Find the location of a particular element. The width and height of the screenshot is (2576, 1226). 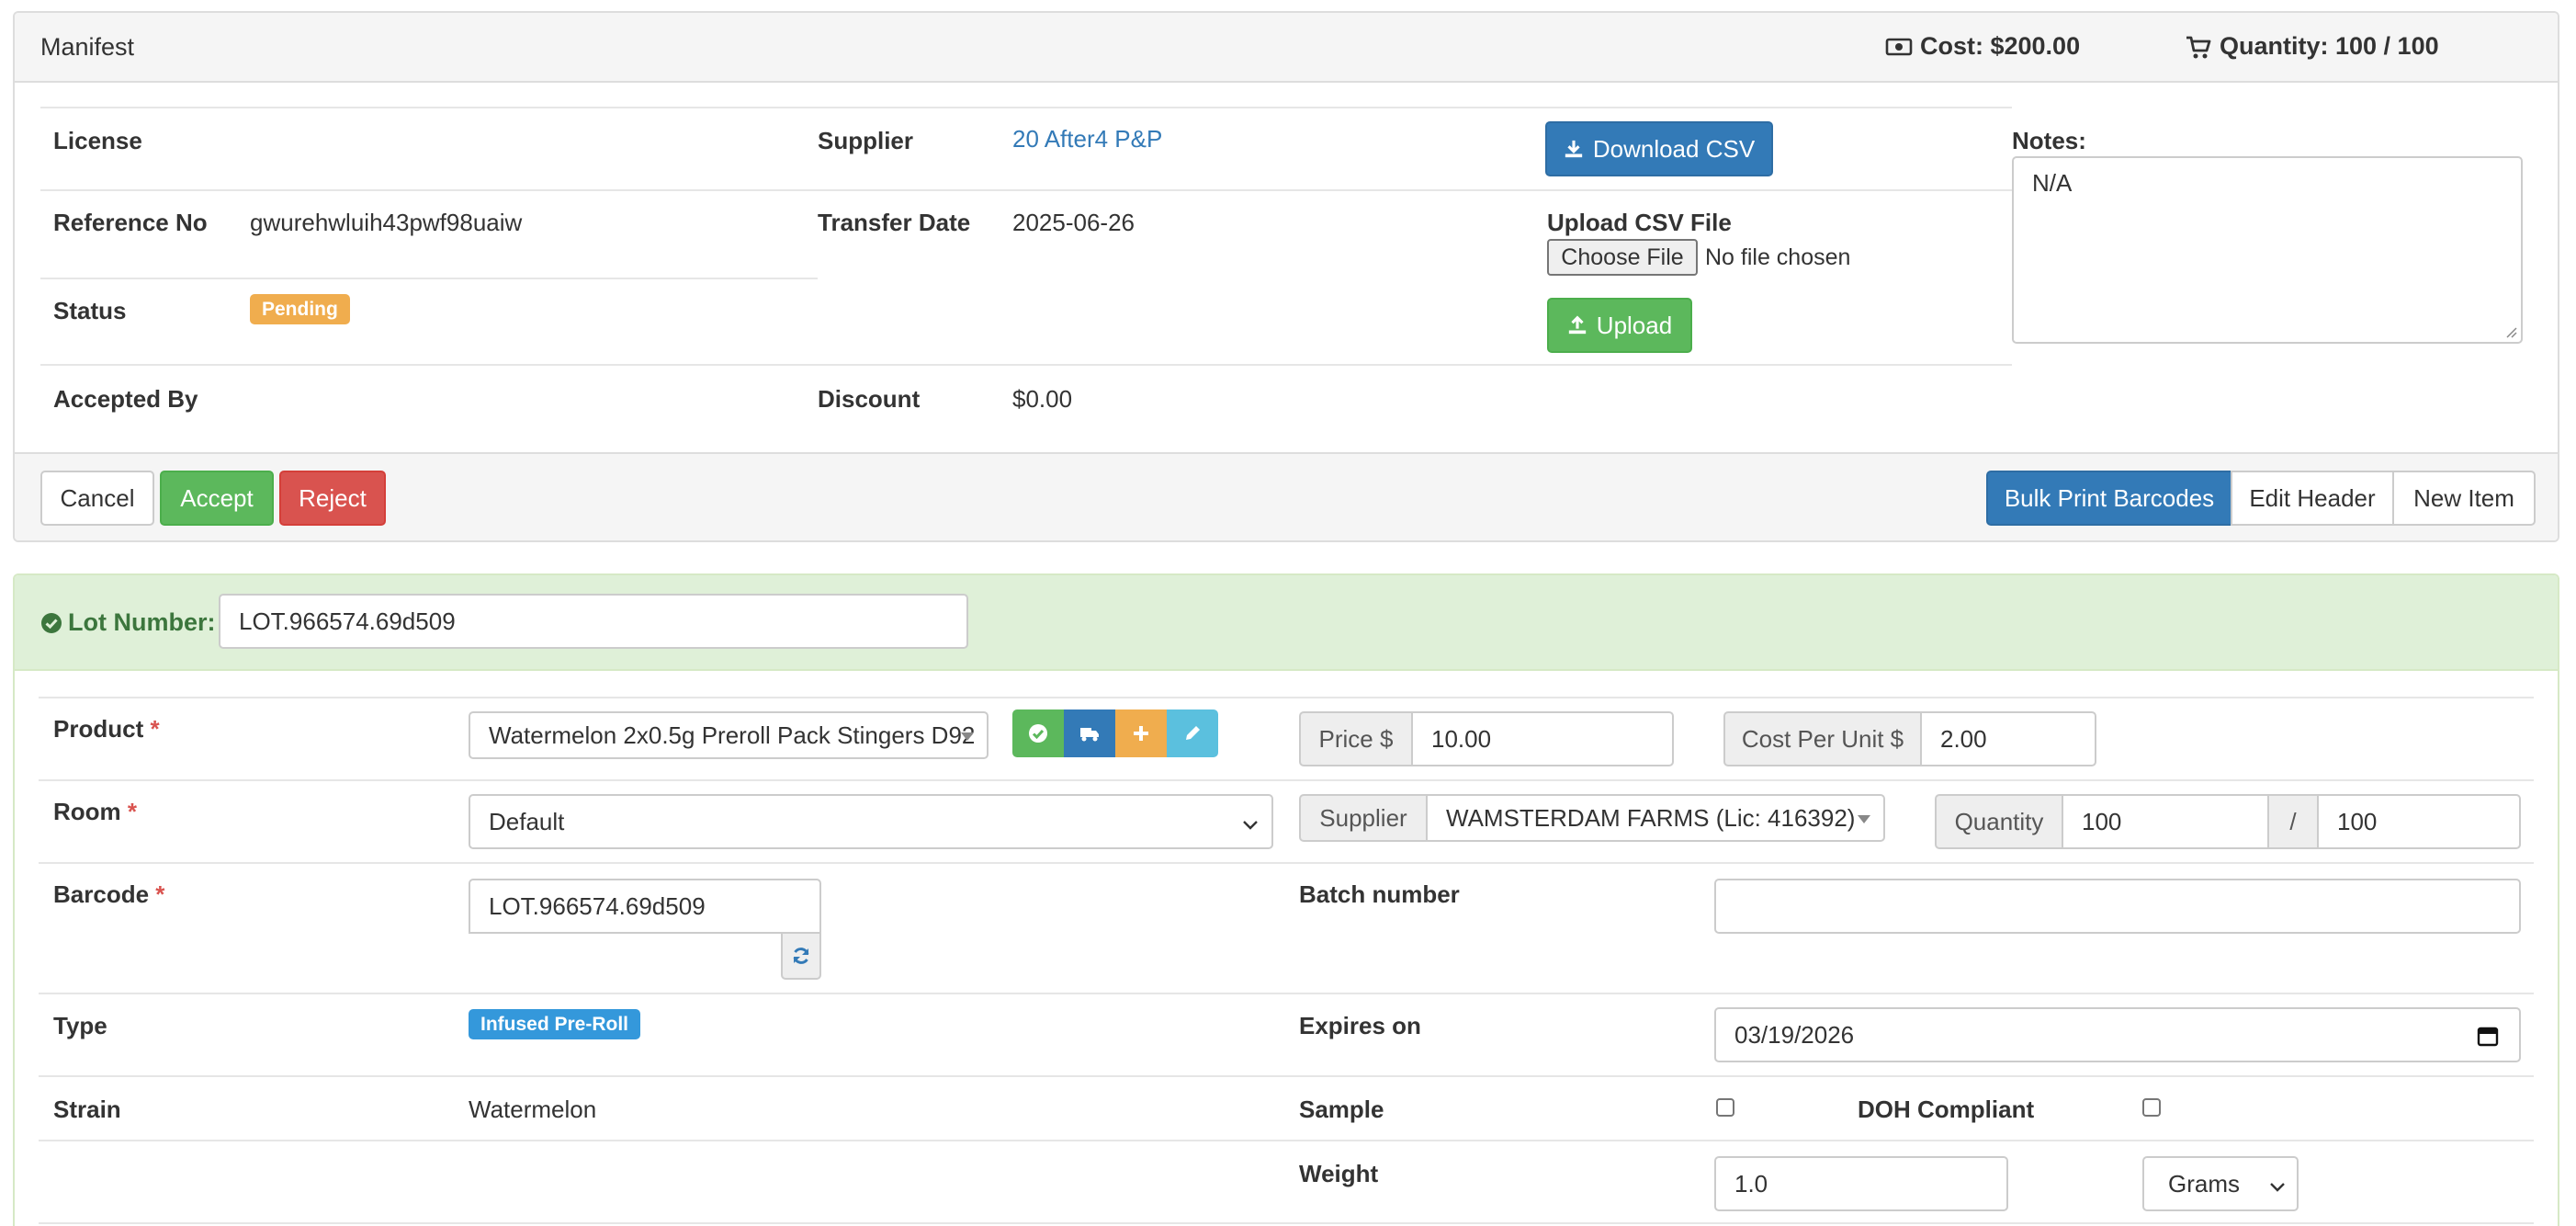

weight-value: 1.0 is located at coordinates (1751, 1183).